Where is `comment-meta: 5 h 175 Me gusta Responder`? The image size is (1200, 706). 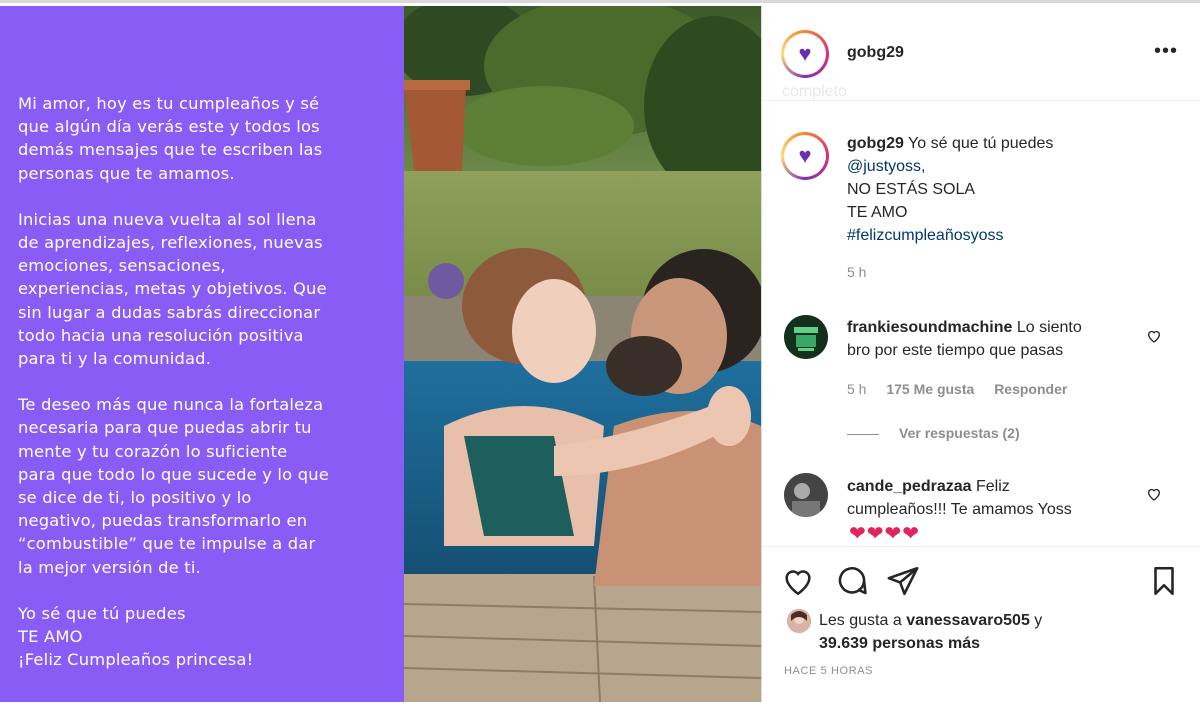 comment-meta: 5 h 175 Me gusta Responder is located at coordinates (965, 389).